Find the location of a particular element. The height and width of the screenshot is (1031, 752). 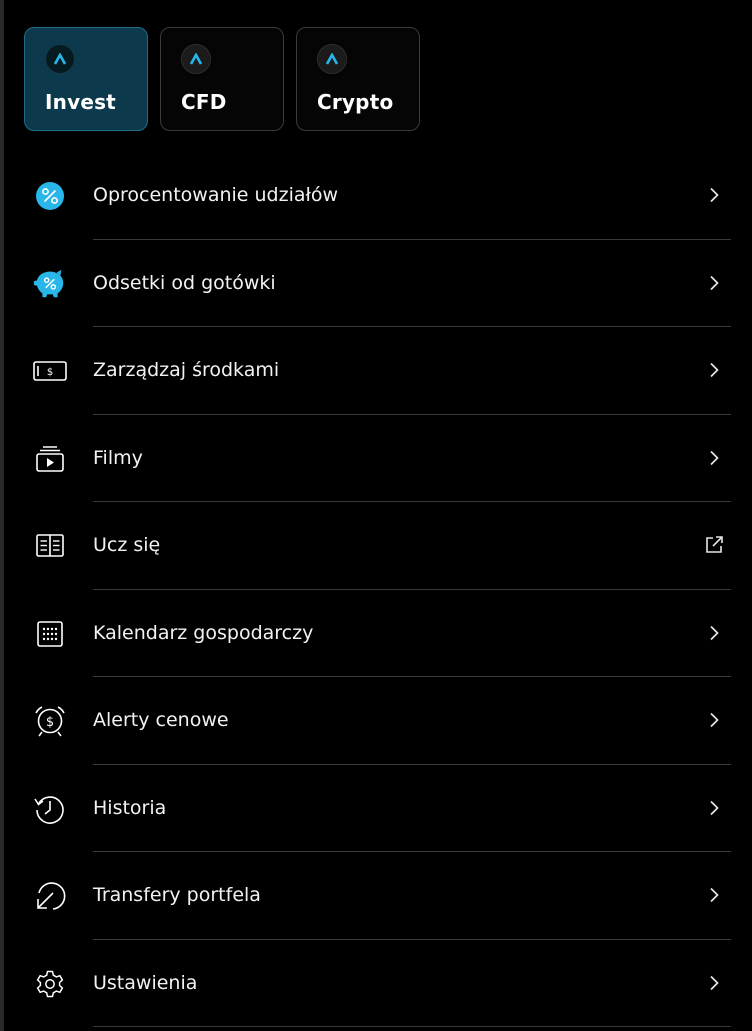

menu-item-label: Filmy is located at coordinates (118, 457).